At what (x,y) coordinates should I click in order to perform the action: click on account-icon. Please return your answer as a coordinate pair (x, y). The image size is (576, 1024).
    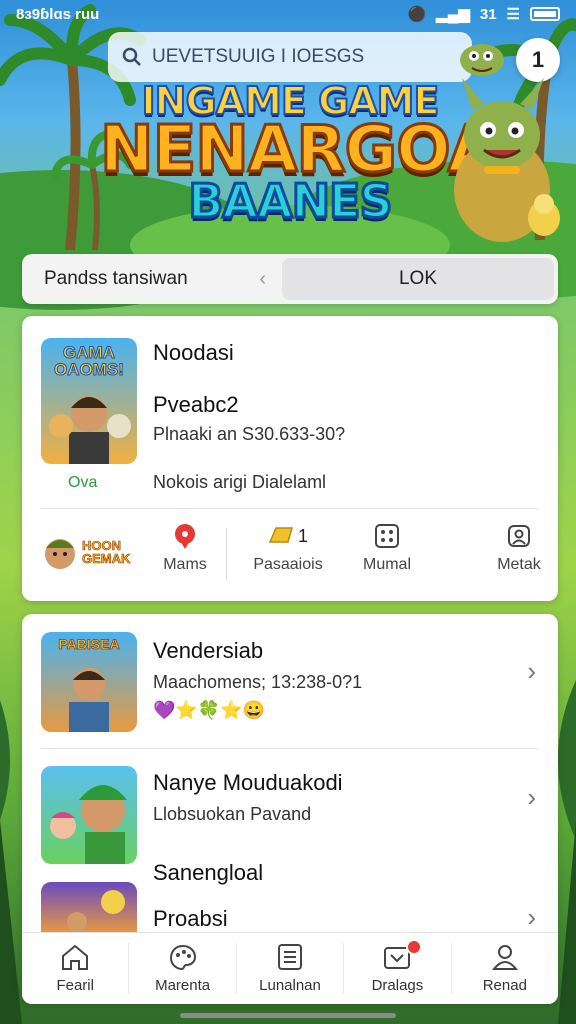
    Looking at the image, I should click on (519, 536).